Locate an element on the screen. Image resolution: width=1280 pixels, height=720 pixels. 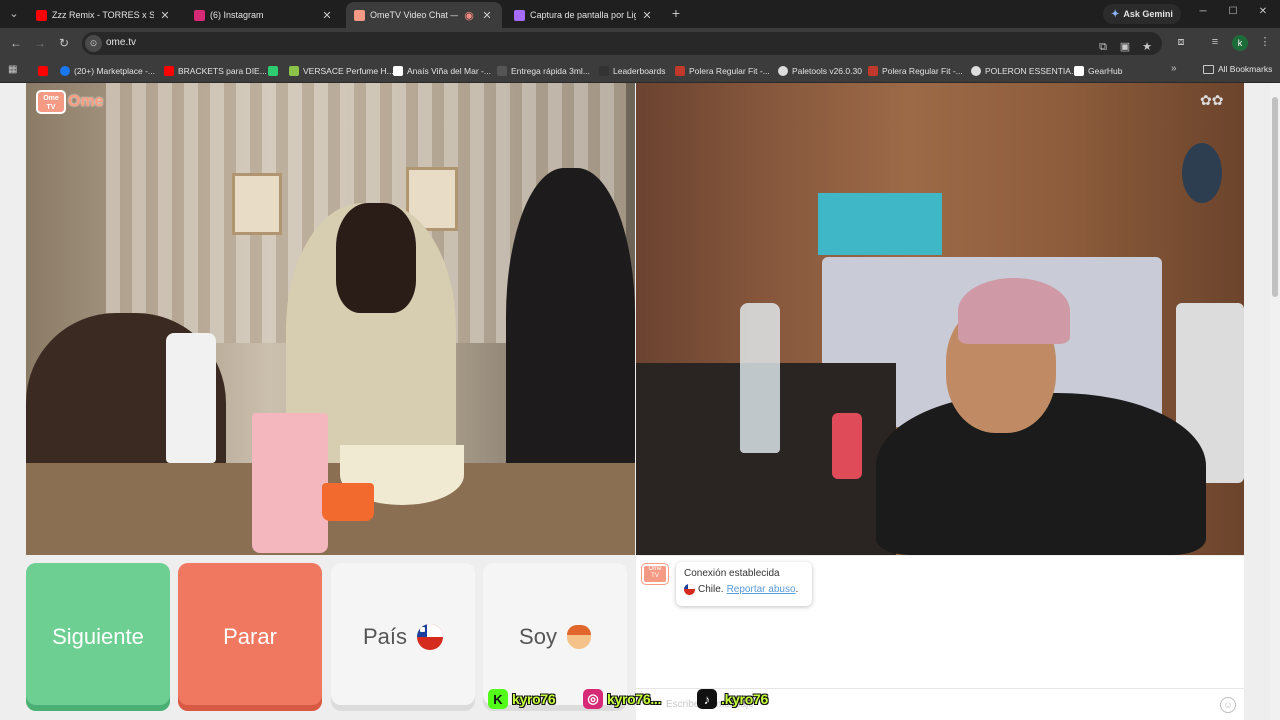
cast-icon: ▣ is located at coordinates (1125, 47).